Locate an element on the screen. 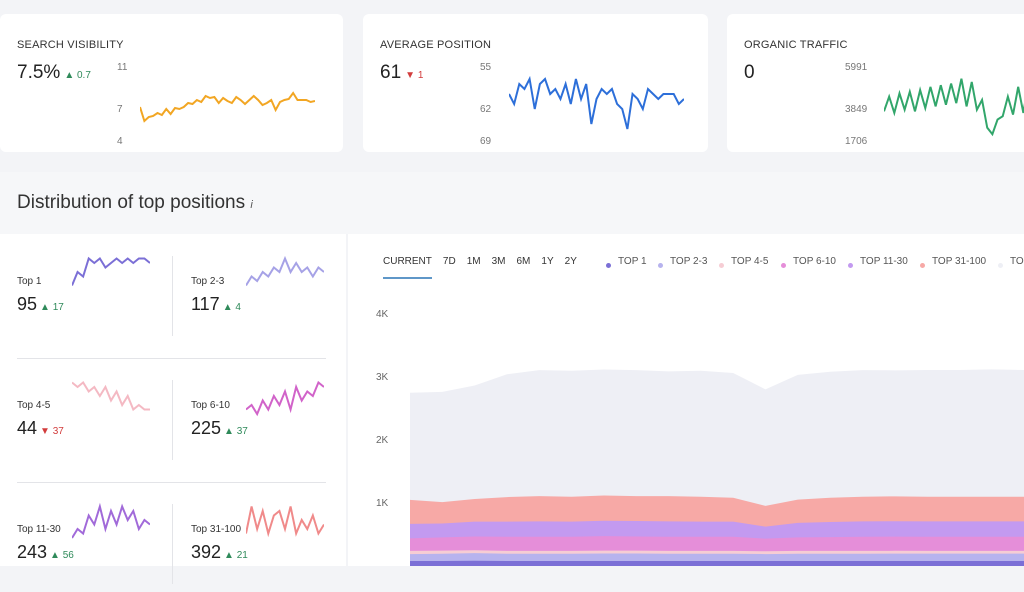 This screenshot has height=592, width=1024. delta-value: 17 is located at coordinates (58, 307).